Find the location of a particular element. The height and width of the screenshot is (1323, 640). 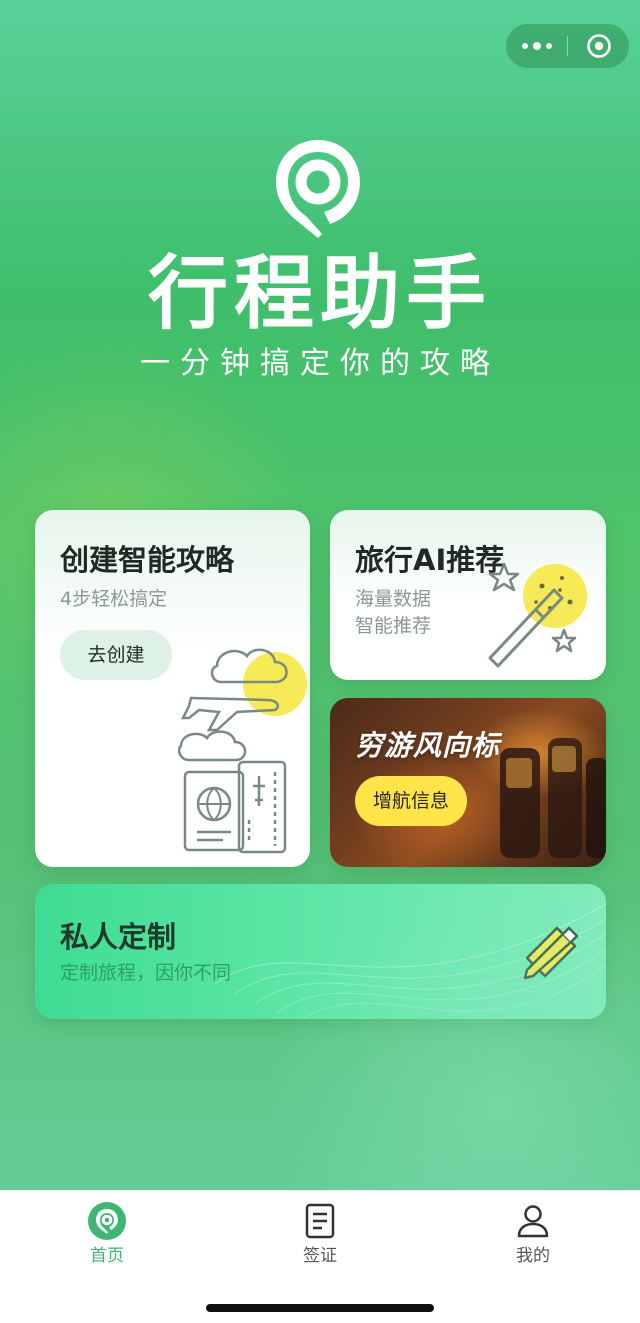

app-title: 行程助手 is located at coordinates (320, 293).